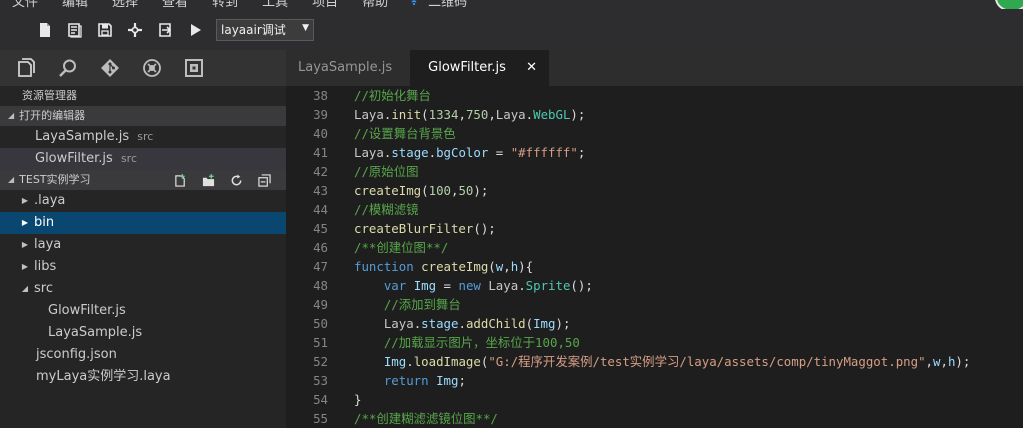 This screenshot has height=428, width=1023. What do you see at coordinates (654, 323) in the screenshot?
I see `code-line: 50 Laya.stage.addChild(Img);` at bounding box center [654, 323].